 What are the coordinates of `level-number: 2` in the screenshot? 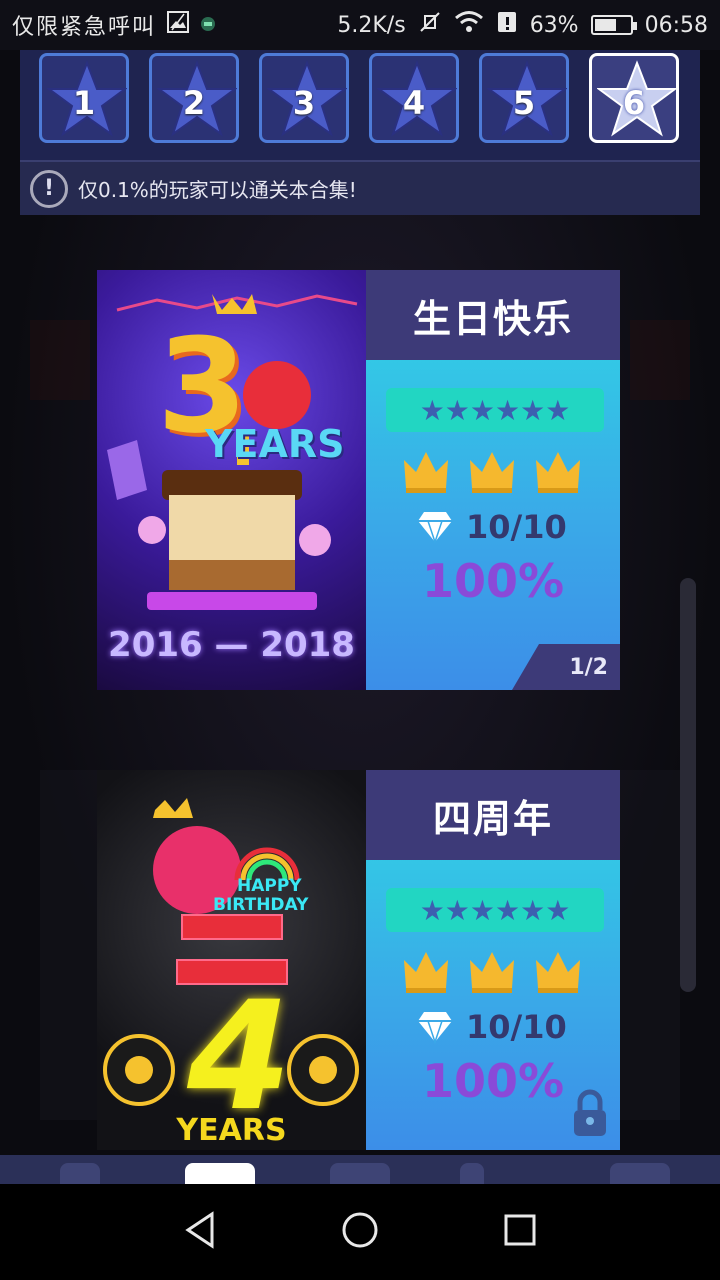 It's located at (194, 103).